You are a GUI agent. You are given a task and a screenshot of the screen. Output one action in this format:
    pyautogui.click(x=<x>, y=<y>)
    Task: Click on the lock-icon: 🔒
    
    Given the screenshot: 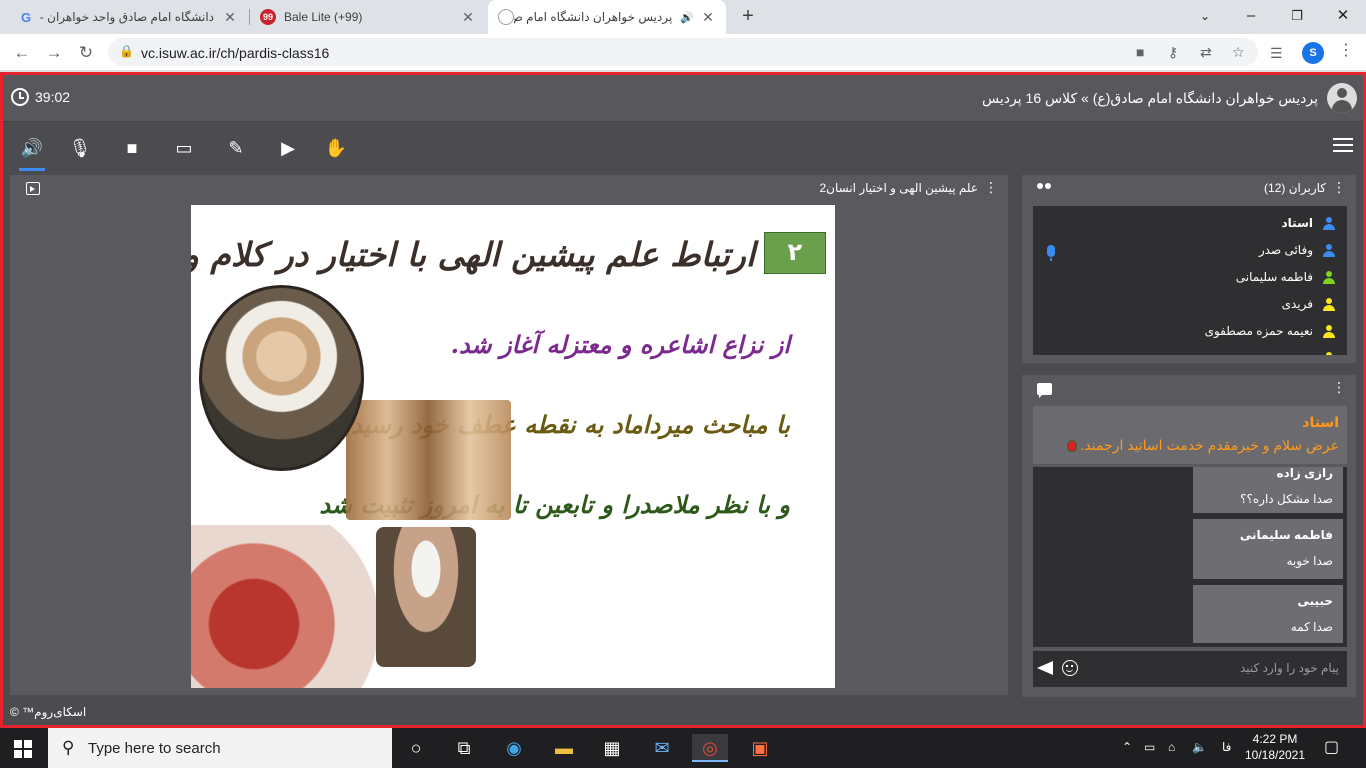 What is the action you would take?
    pyautogui.click(x=126, y=51)
    